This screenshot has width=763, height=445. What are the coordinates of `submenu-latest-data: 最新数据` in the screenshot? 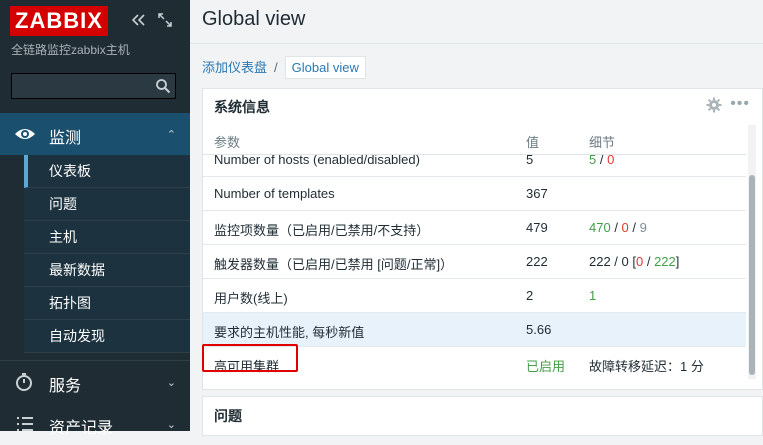 It's located at (107, 270).